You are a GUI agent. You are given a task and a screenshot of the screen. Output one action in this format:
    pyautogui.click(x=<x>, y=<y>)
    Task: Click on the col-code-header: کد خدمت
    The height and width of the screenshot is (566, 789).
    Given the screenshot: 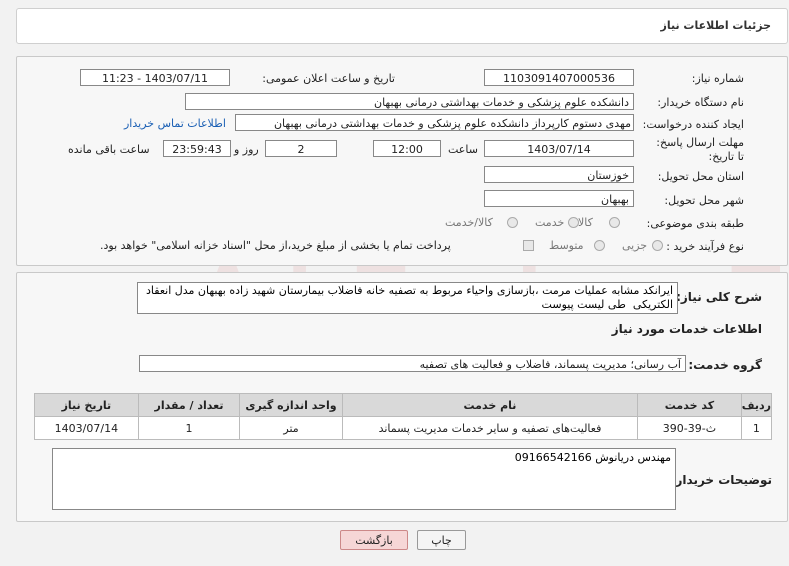 What is the action you would take?
    pyautogui.click(x=689, y=405)
    